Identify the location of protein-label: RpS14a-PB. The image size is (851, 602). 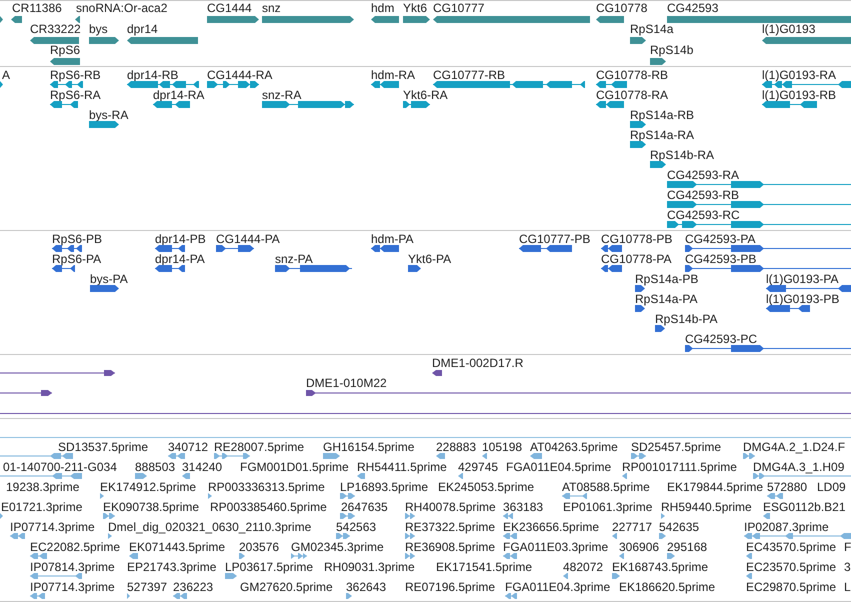
(666, 279).